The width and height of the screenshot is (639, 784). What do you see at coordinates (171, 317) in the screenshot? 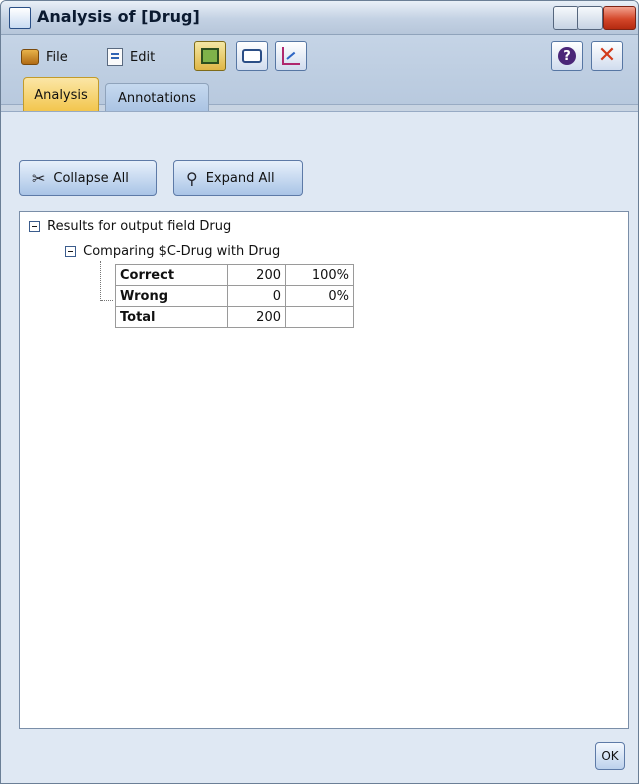
I see `row-label: Total` at bounding box center [171, 317].